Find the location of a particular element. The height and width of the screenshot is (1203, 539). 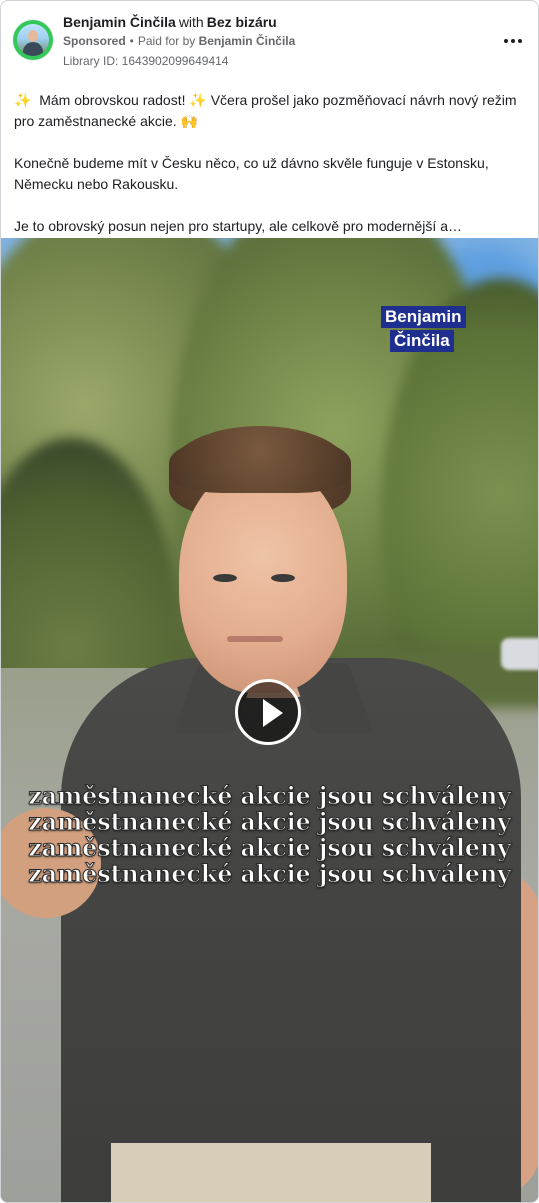

brand-tag-line-1: Benjamin is located at coordinates (423, 317).